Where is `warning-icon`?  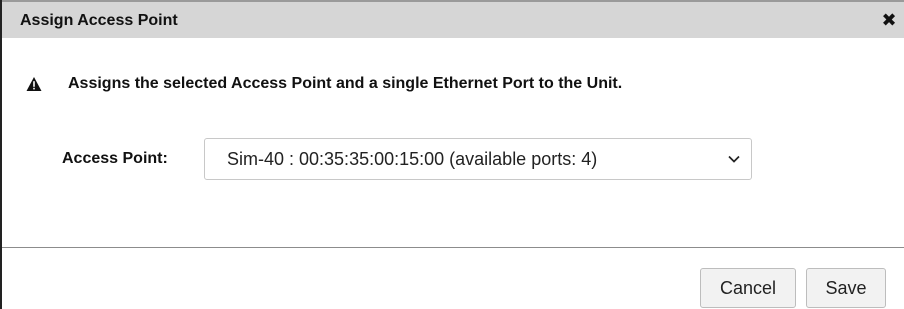 warning-icon is located at coordinates (34, 84).